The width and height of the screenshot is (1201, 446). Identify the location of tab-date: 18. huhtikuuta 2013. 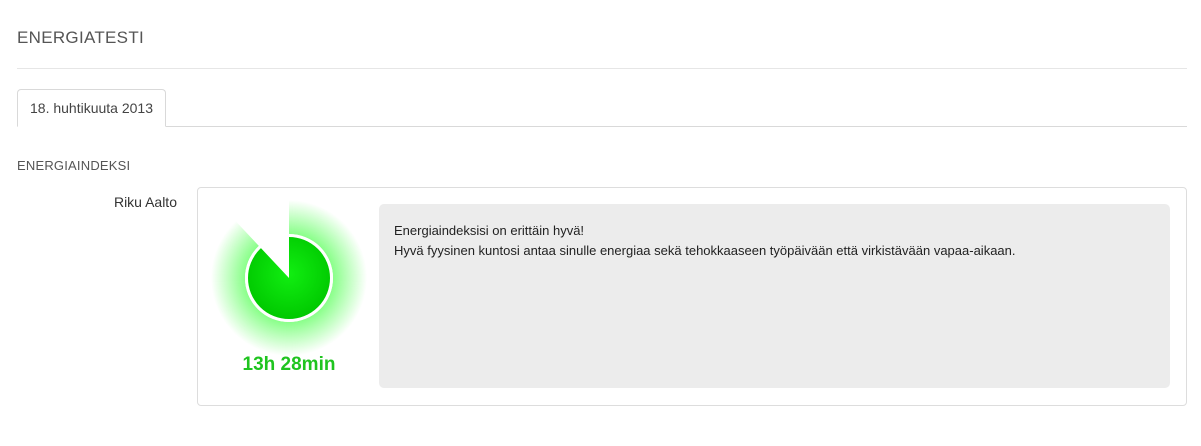
(91, 108).